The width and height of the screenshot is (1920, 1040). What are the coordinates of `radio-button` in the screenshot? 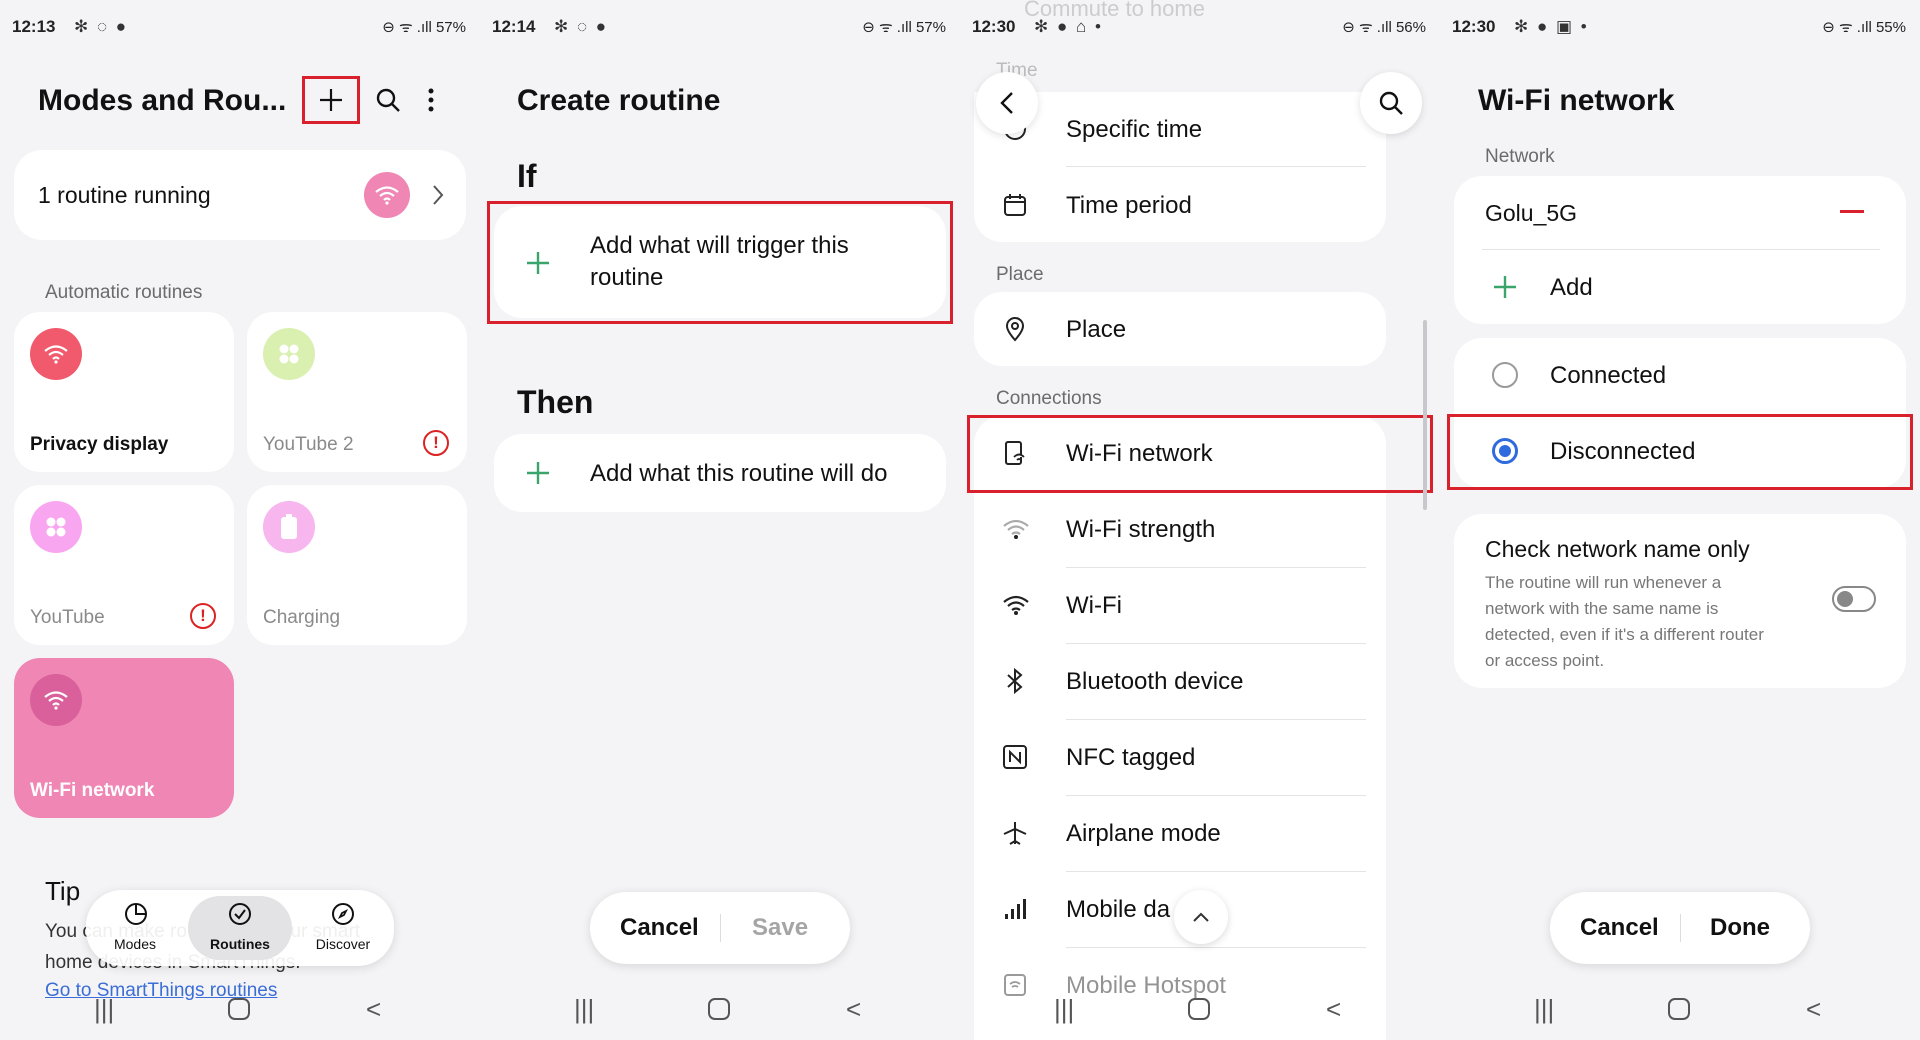 It's located at (1505, 375).